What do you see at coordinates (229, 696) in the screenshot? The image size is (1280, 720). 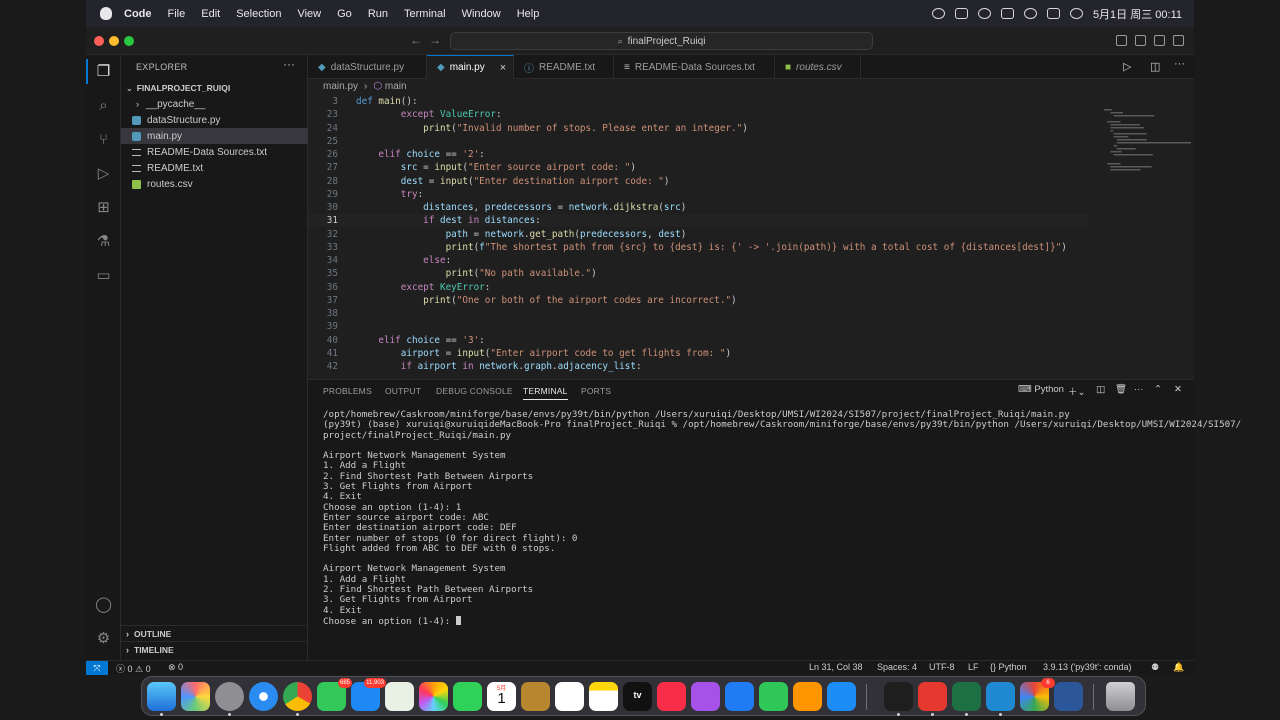 I see `system-settings-icon` at bounding box center [229, 696].